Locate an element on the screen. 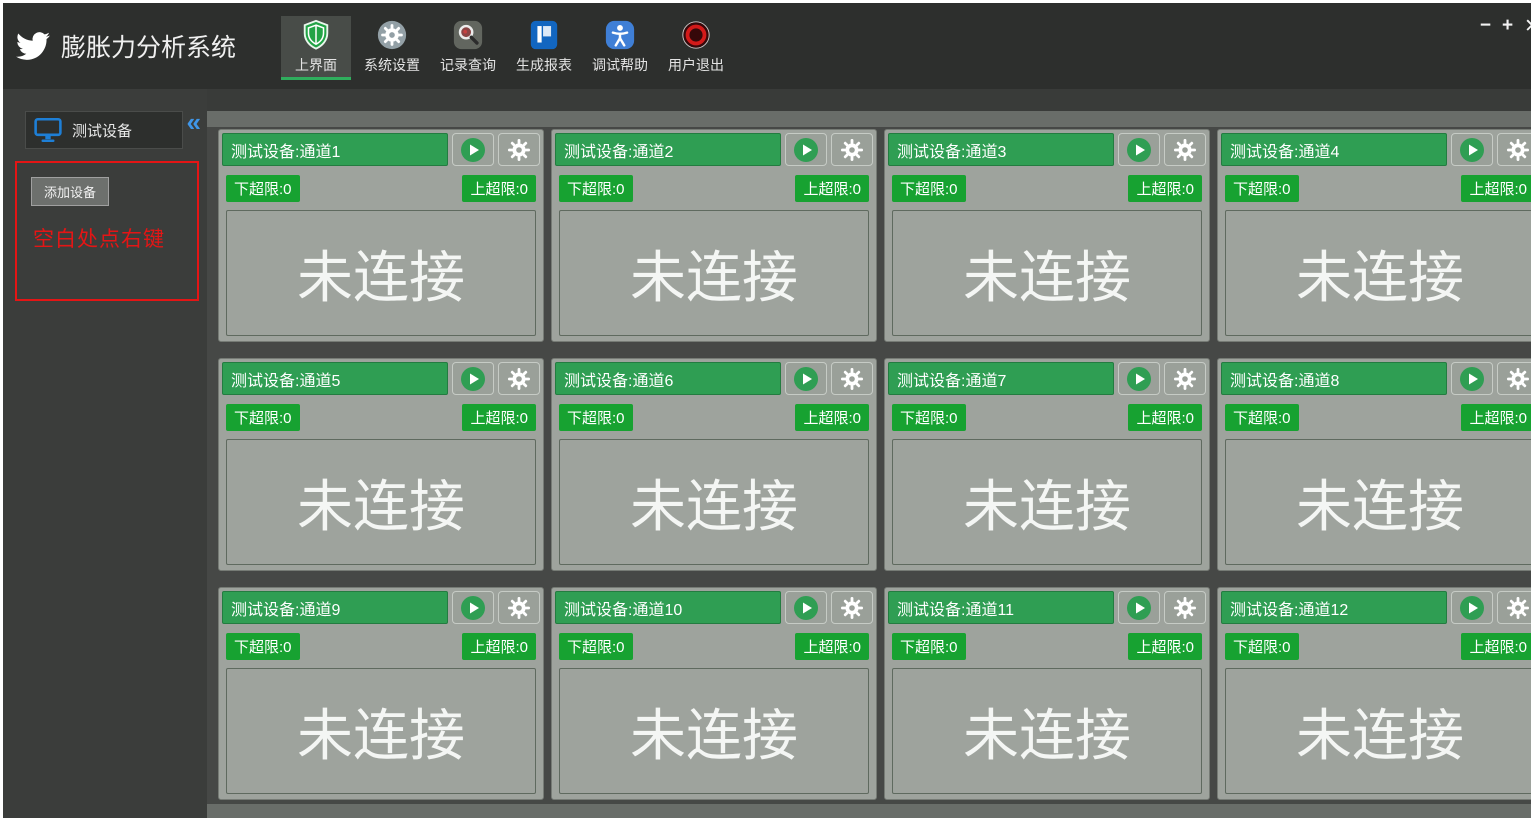  annotation-red-box: 添加设备 空白处点右键 is located at coordinates (107, 231).